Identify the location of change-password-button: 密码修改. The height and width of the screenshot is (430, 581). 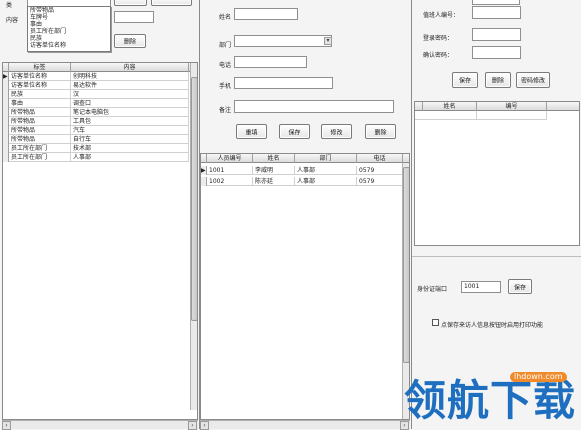
(533, 80).